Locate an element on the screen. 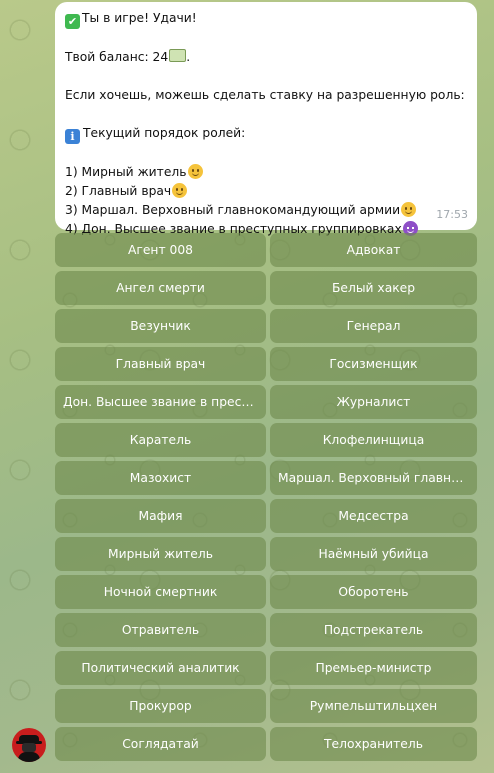  role-button-white-hacker: Белый хакер is located at coordinates (373, 288).